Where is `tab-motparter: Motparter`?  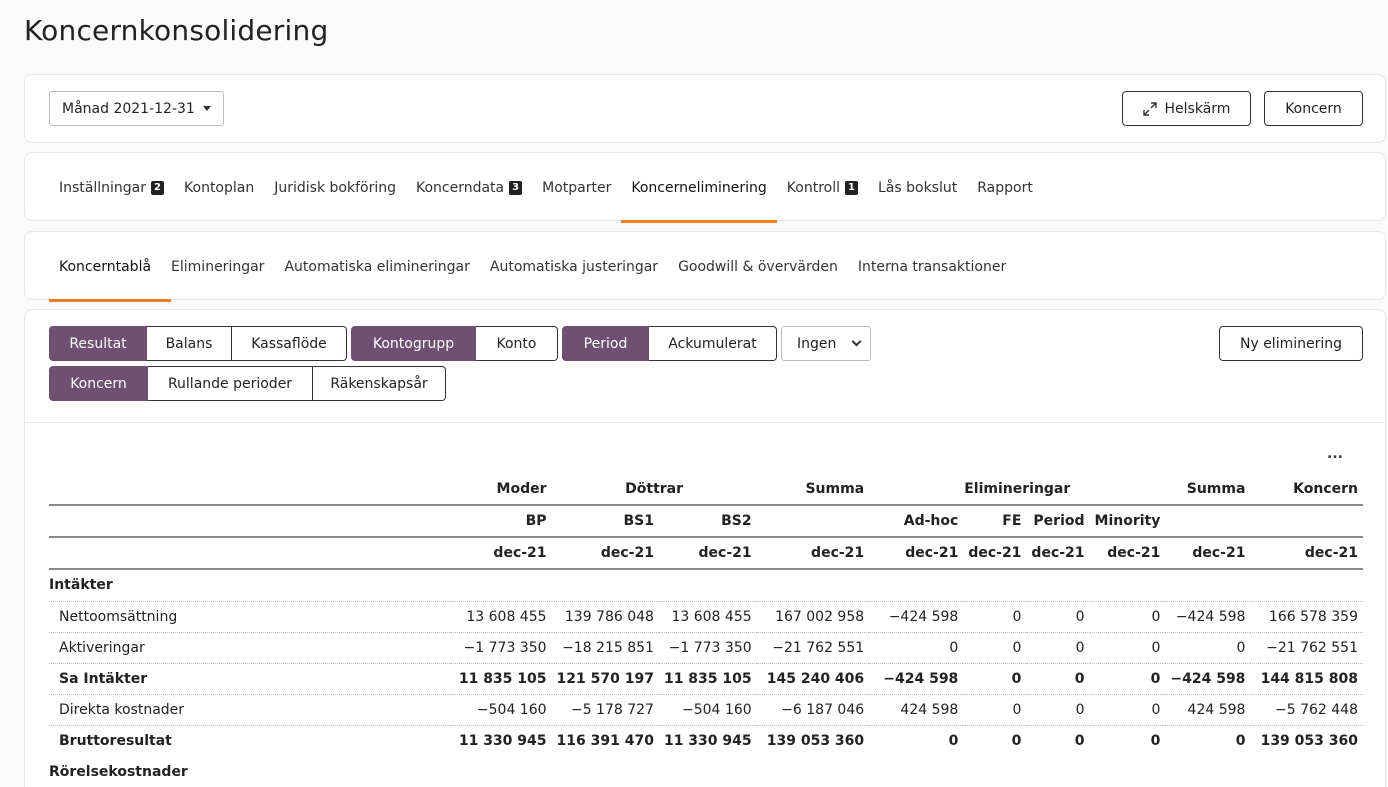 tab-motparter: Motparter is located at coordinates (576, 187).